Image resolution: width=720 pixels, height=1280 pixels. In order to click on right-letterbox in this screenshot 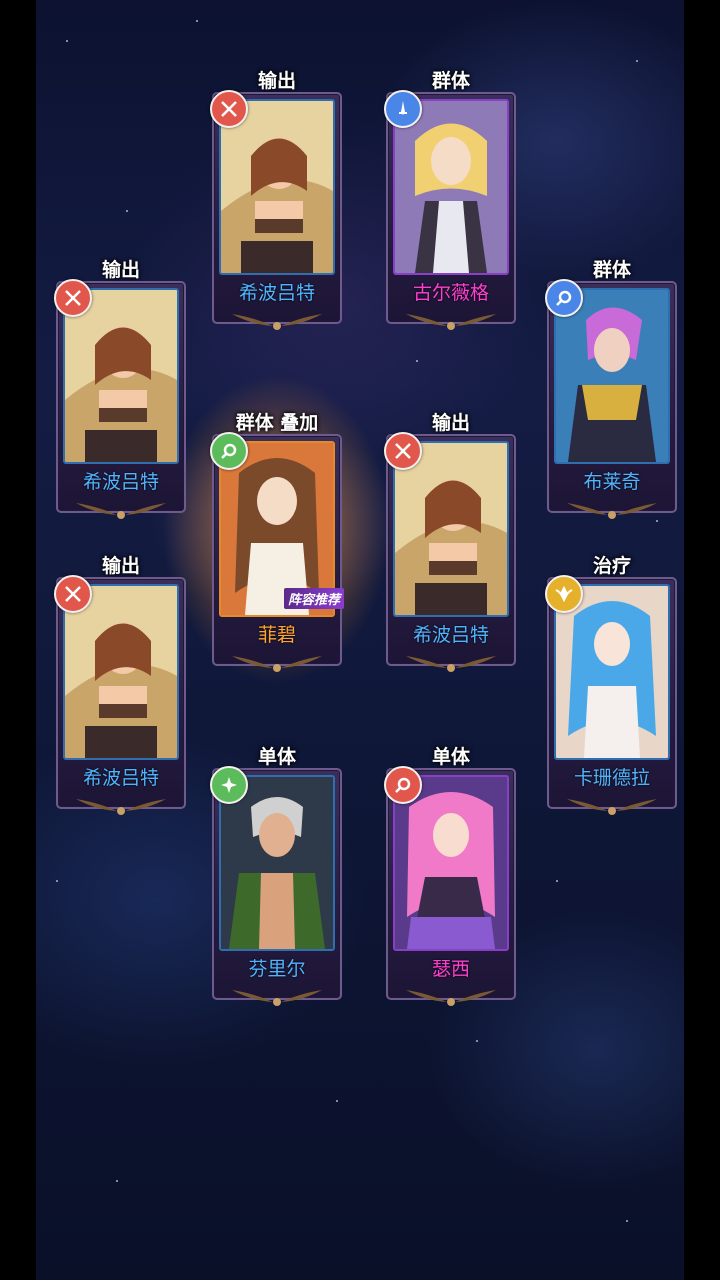, I will do `click(702, 640)`.